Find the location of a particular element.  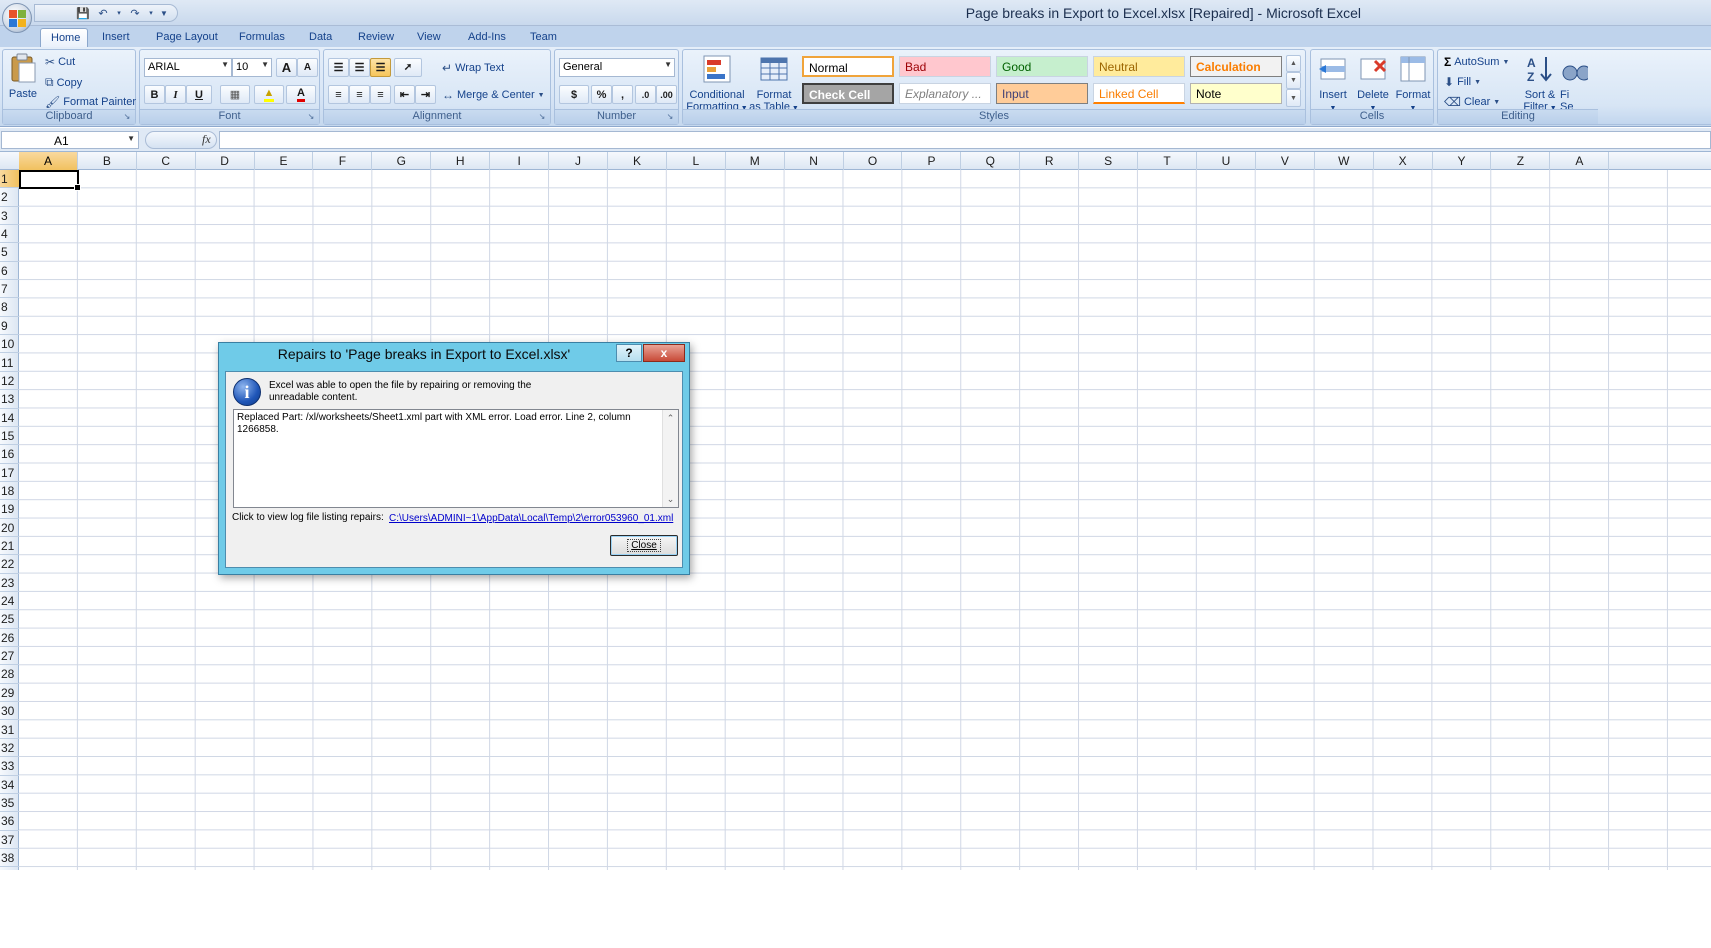

column-header: L is located at coordinates (696, 161).